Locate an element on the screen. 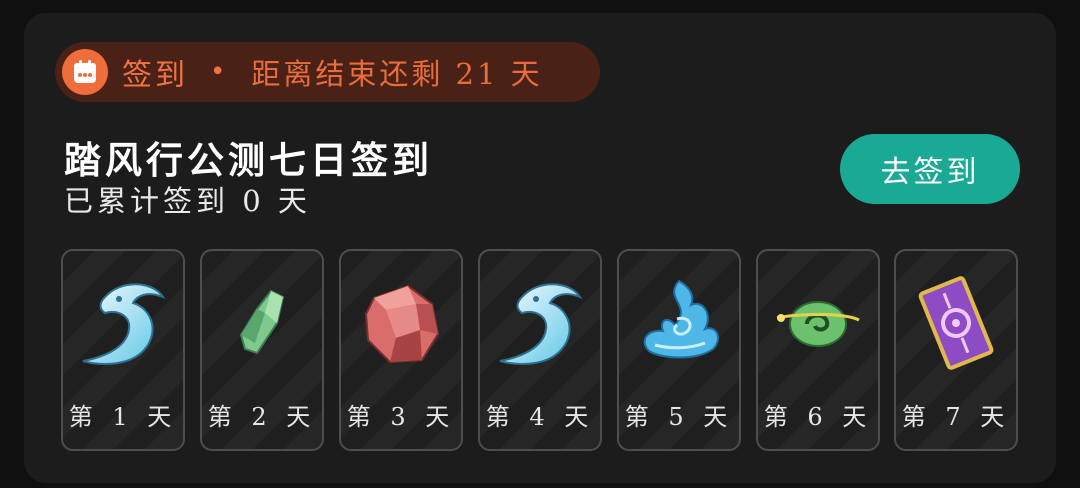  green-swirl-orb-icon is located at coordinates (818, 323).